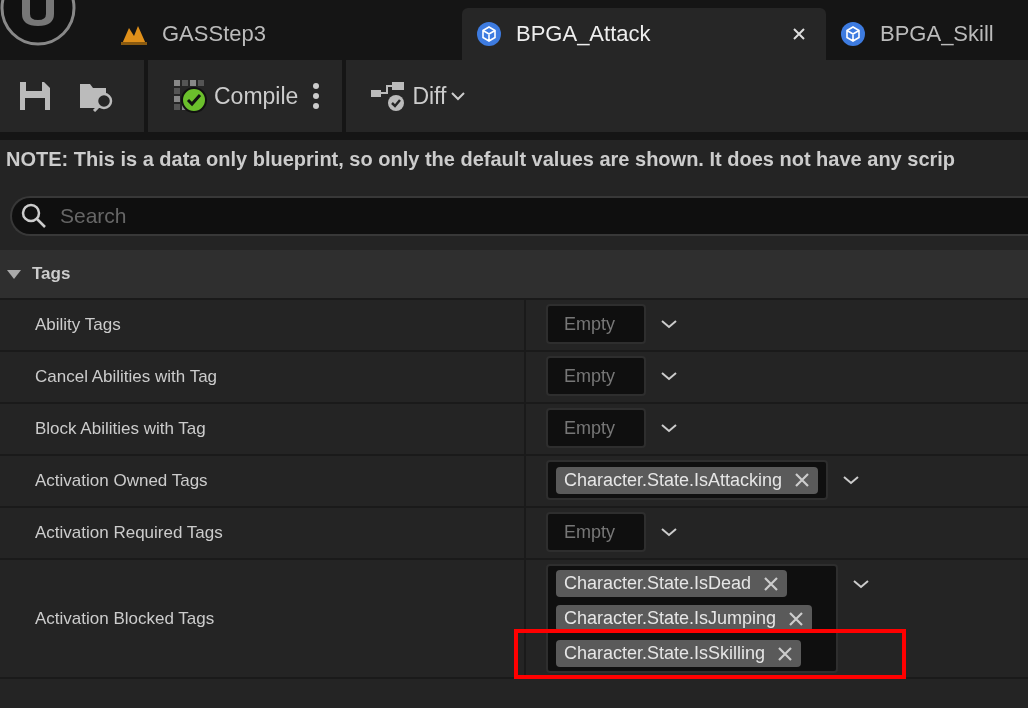 The height and width of the screenshot is (708, 1028). I want to click on property-label: Activation Owned Tags, so click(121, 481).